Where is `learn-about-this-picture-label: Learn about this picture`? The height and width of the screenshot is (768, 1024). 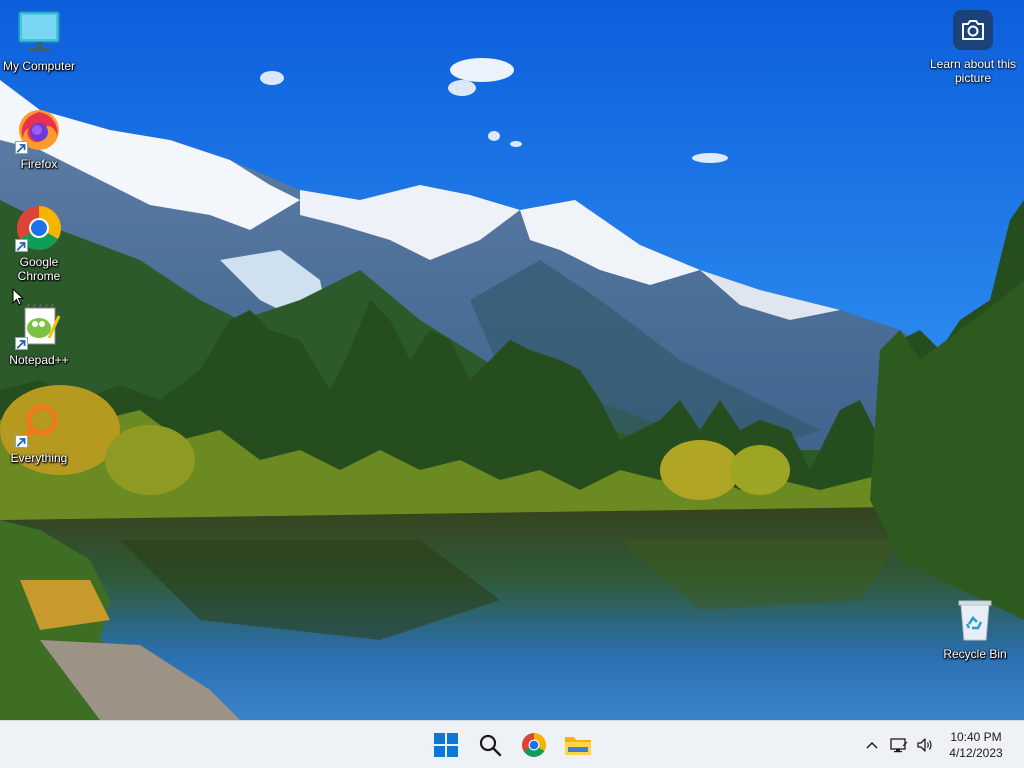
learn-about-this-picture-label: Learn about this picture is located at coordinates (973, 71).